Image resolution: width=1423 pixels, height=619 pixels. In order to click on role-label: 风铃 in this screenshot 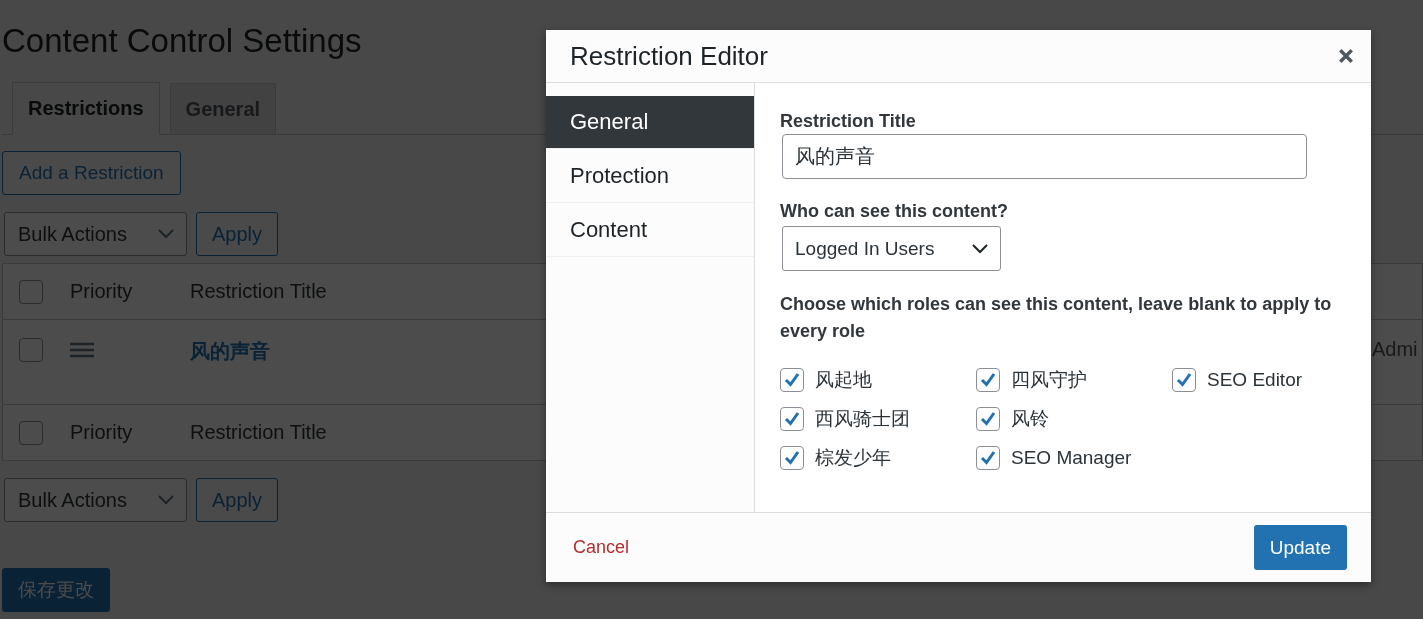, I will do `click(1030, 419)`.